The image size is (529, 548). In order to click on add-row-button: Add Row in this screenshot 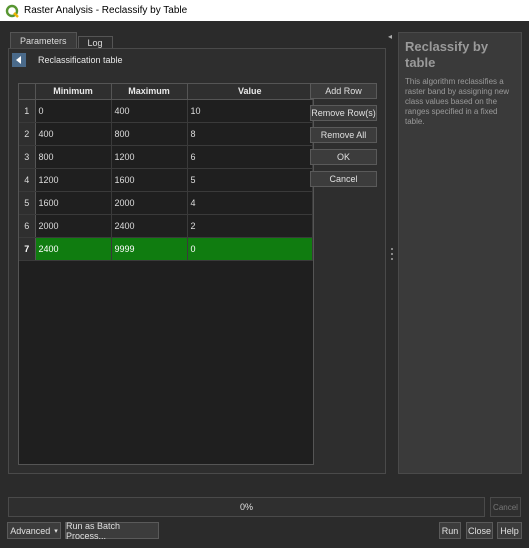, I will do `click(343, 91)`.